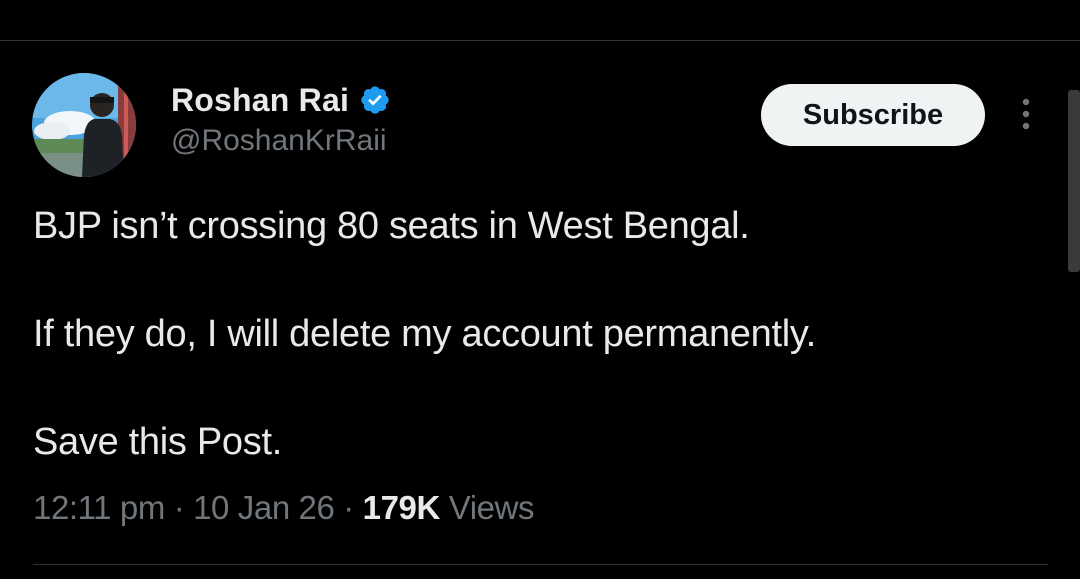 This screenshot has height=579, width=1080. I want to click on tweet-text-line: Save this Post., so click(157, 442).